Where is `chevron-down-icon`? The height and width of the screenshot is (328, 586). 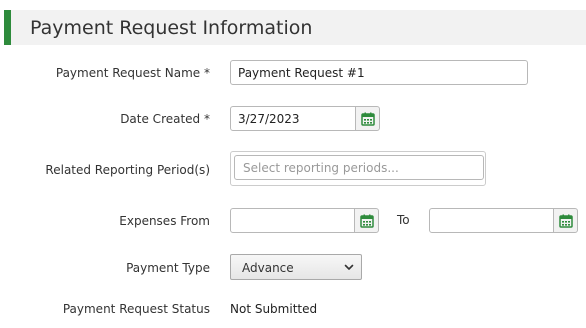 chevron-down-icon is located at coordinates (349, 267).